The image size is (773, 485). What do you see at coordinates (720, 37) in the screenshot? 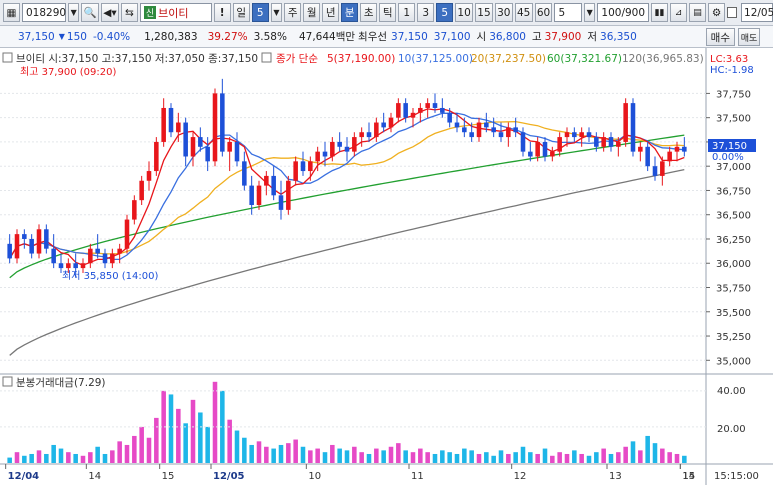
I see `buy-button: 매수` at bounding box center [720, 37].